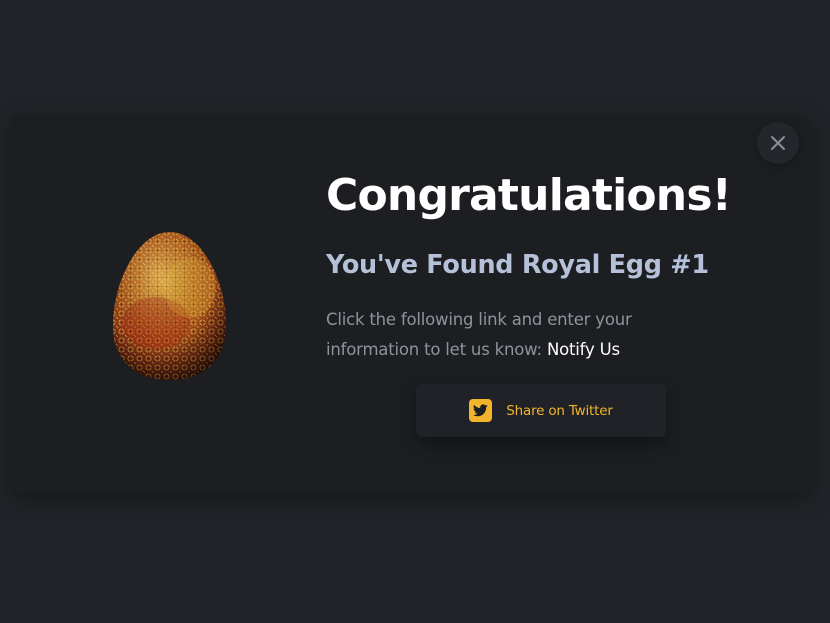 This screenshot has width=830, height=623. I want to click on egg-found-subtitle: You've Found Royal Egg #1, so click(517, 265).